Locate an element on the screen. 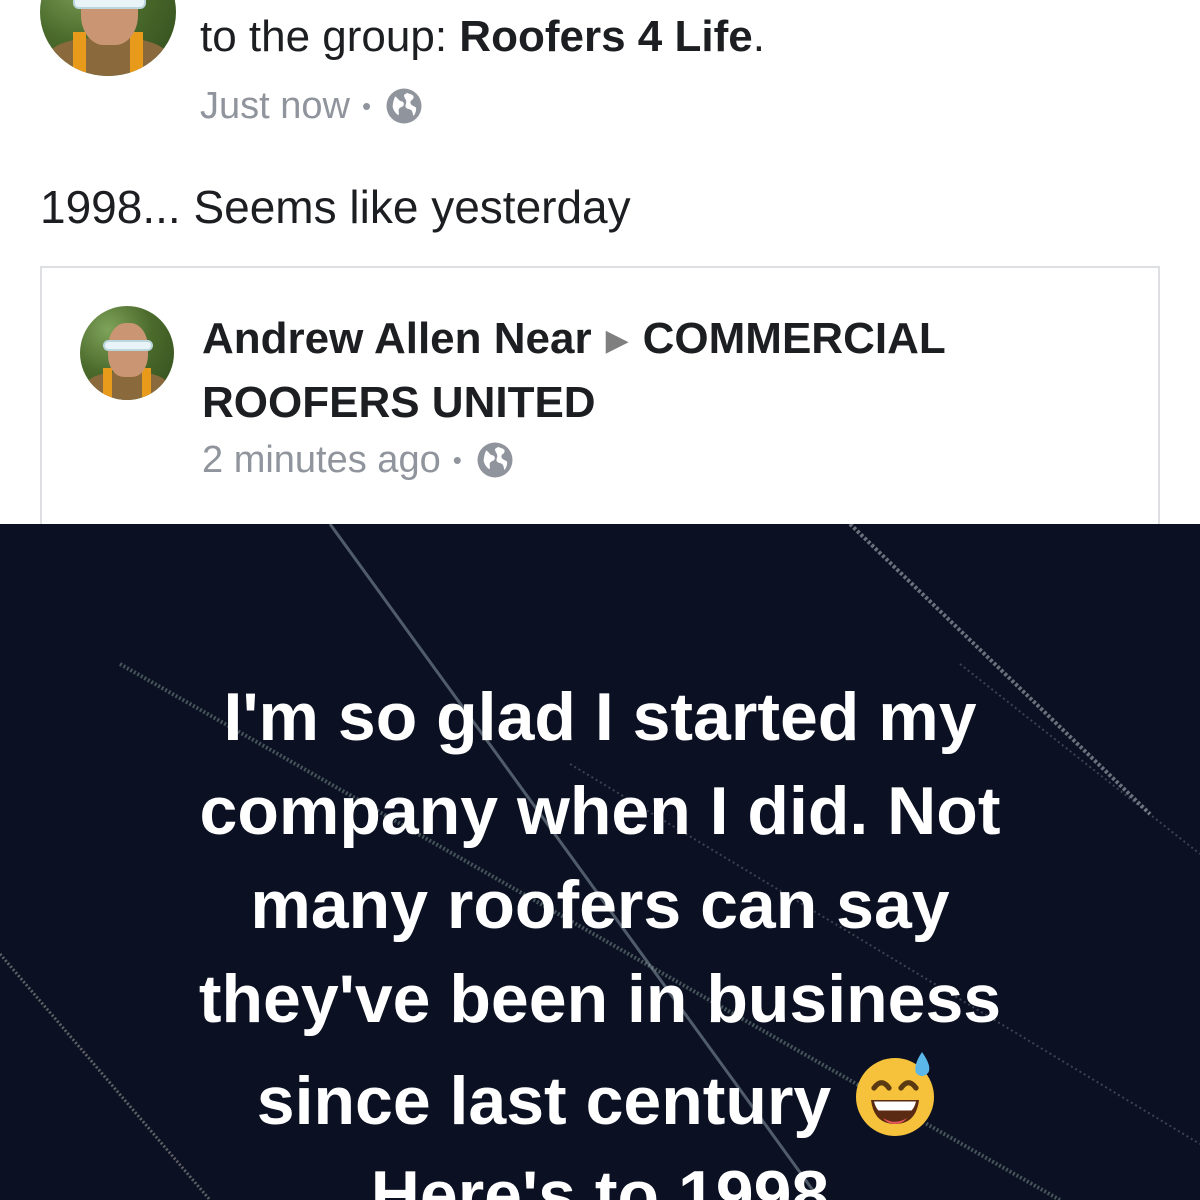 The width and height of the screenshot is (1200, 1200). shared-author-avatar is located at coordinates (127, 353).